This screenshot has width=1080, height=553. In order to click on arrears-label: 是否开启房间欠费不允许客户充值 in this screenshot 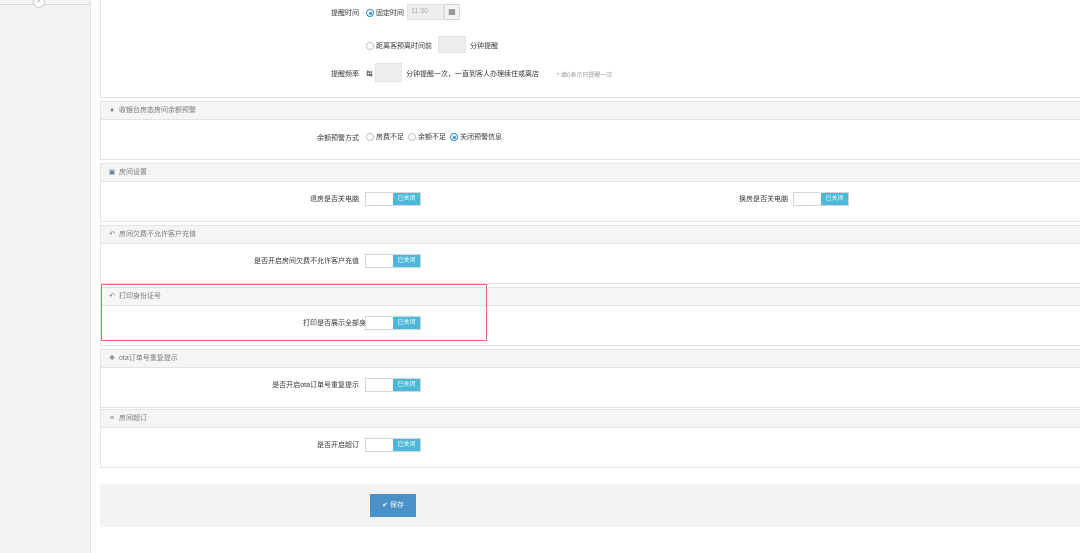, I will do `click(306, 261)`.